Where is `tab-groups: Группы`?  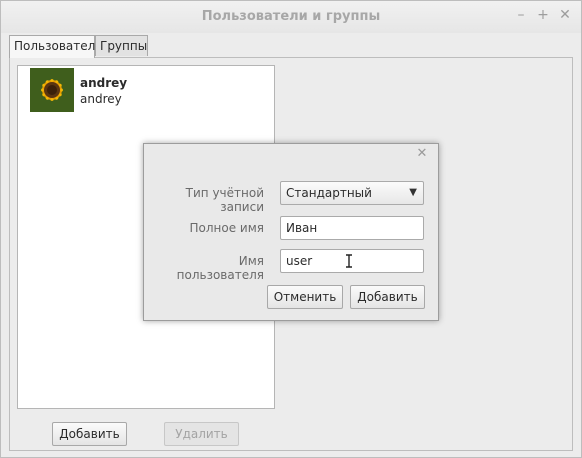 tab-groups: Группы is located at coordinates (121, 45).